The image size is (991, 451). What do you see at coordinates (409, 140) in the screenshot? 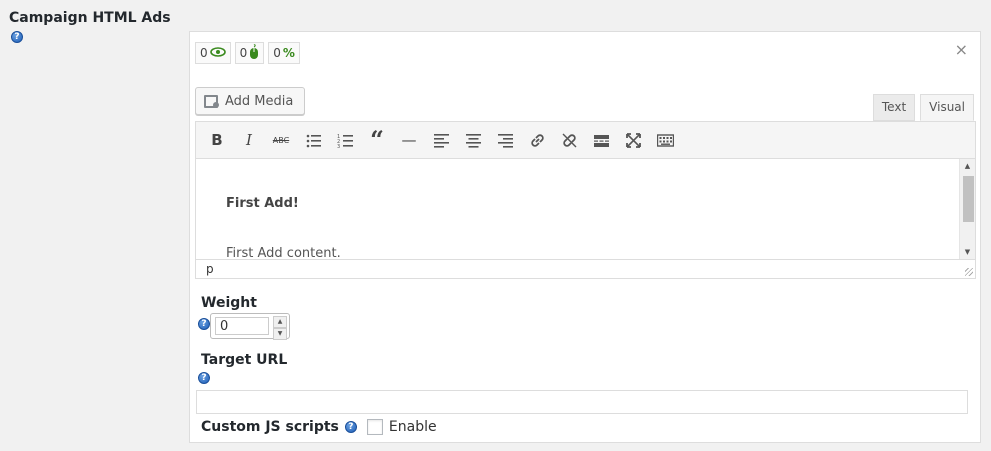
I see `horizontal-line-button: —` at bounding box center [409, 140].